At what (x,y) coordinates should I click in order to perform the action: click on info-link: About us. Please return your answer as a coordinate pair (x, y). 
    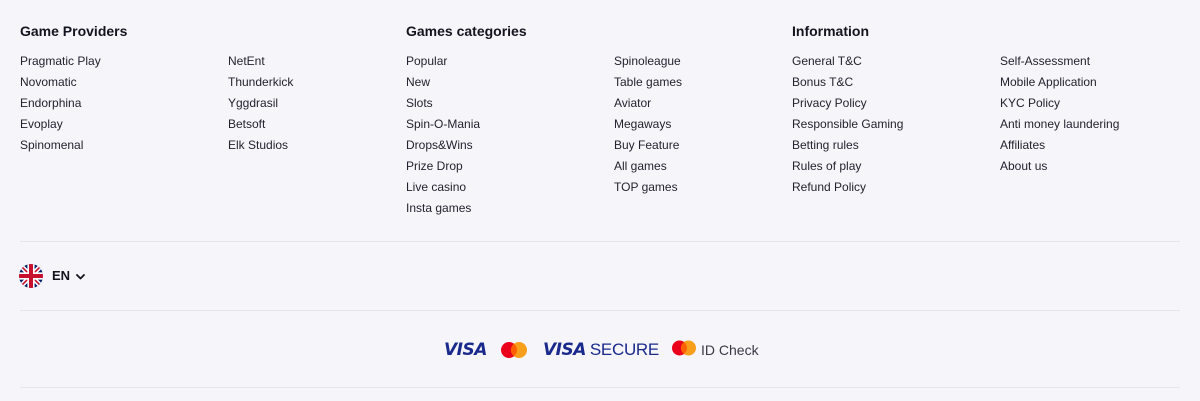
    Looking at the image, I should click on (1100, 169).